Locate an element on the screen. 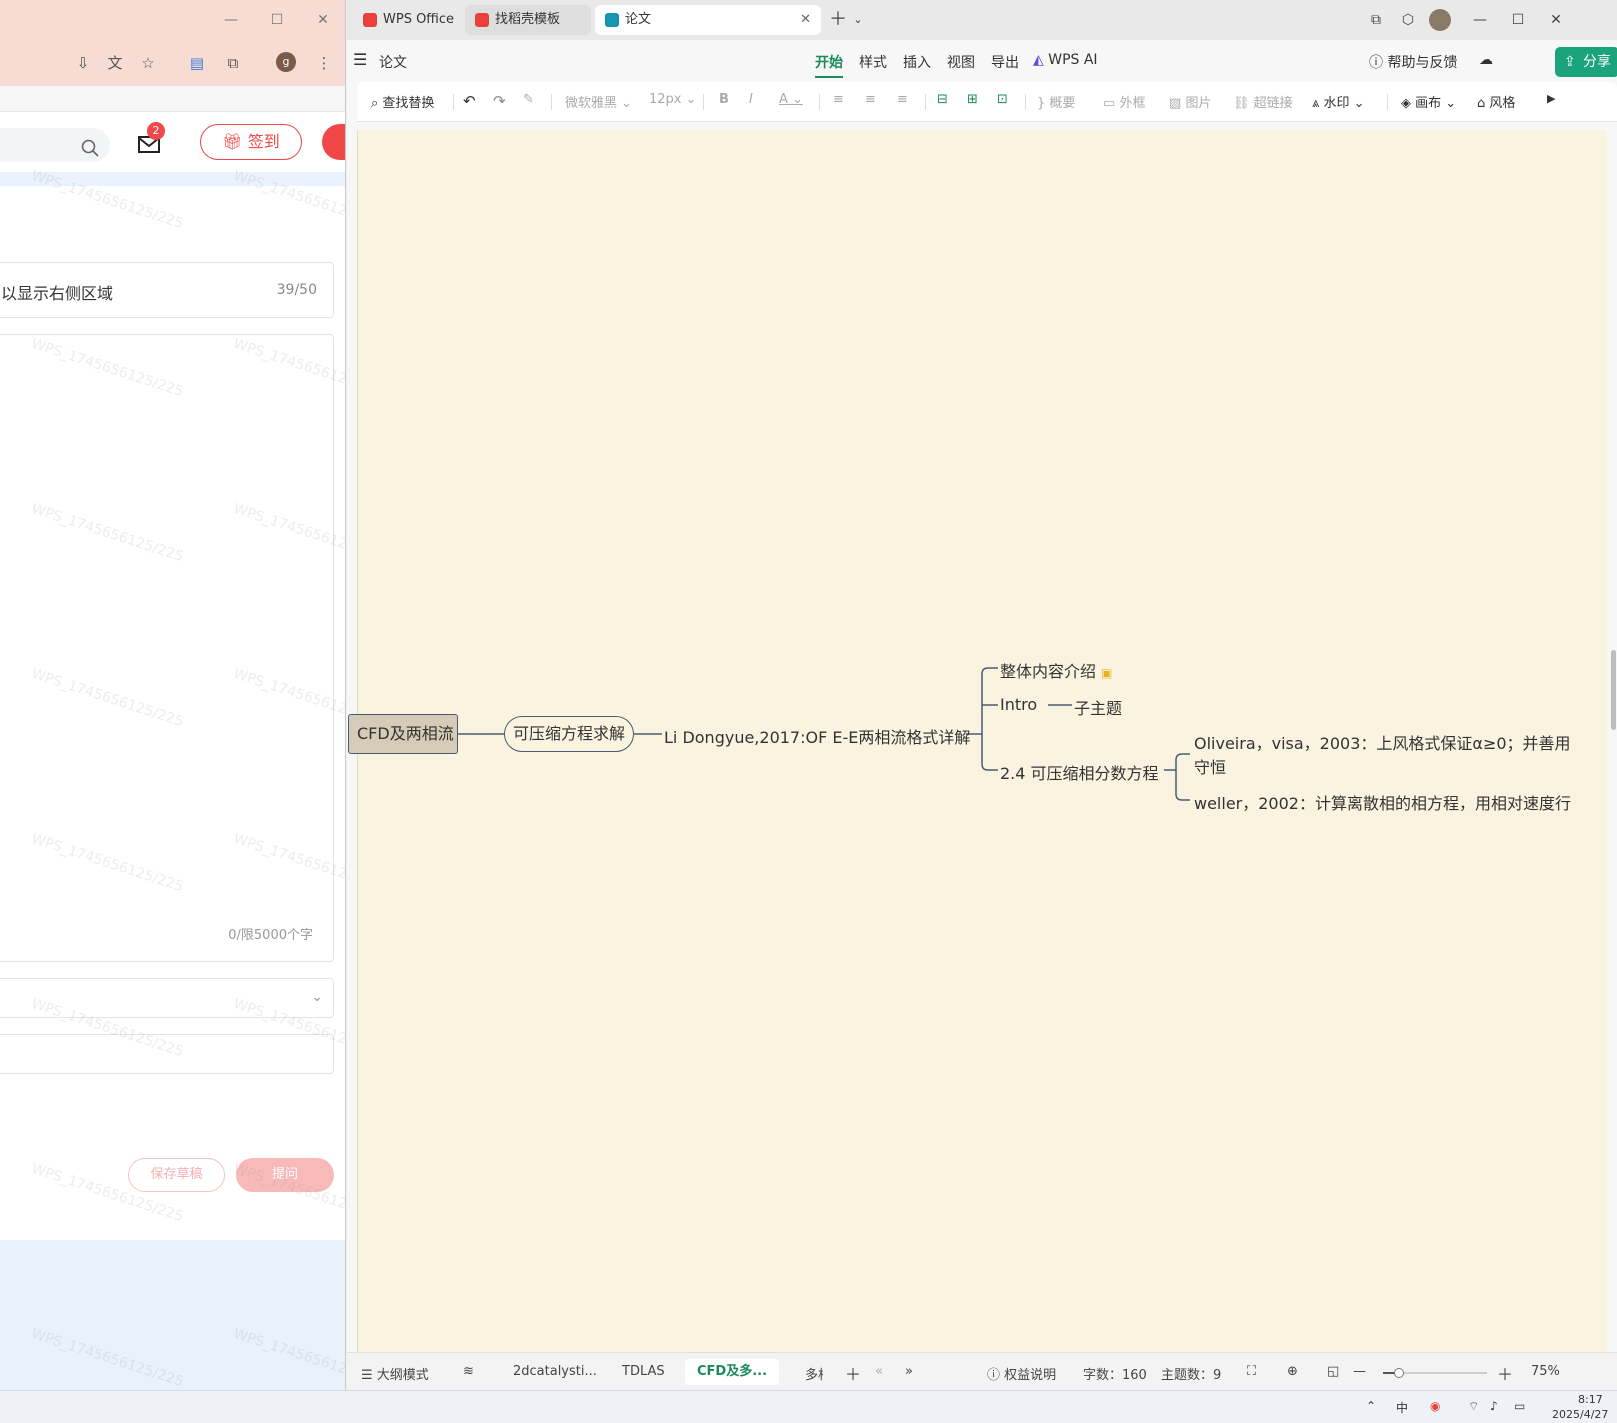 This screenshot has height=1423, width=1617. bold-icon: B is located at coordinates (724, 99).